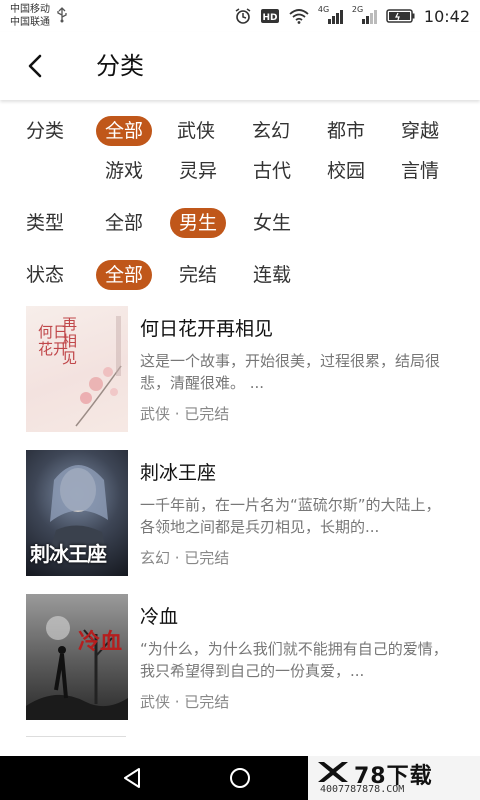 The image size is (480, 800). What do you see at coordinates (420, 171) in the screenshot?
I see `category-chip-yanqing: 言情` at bounding box center [420, 171].